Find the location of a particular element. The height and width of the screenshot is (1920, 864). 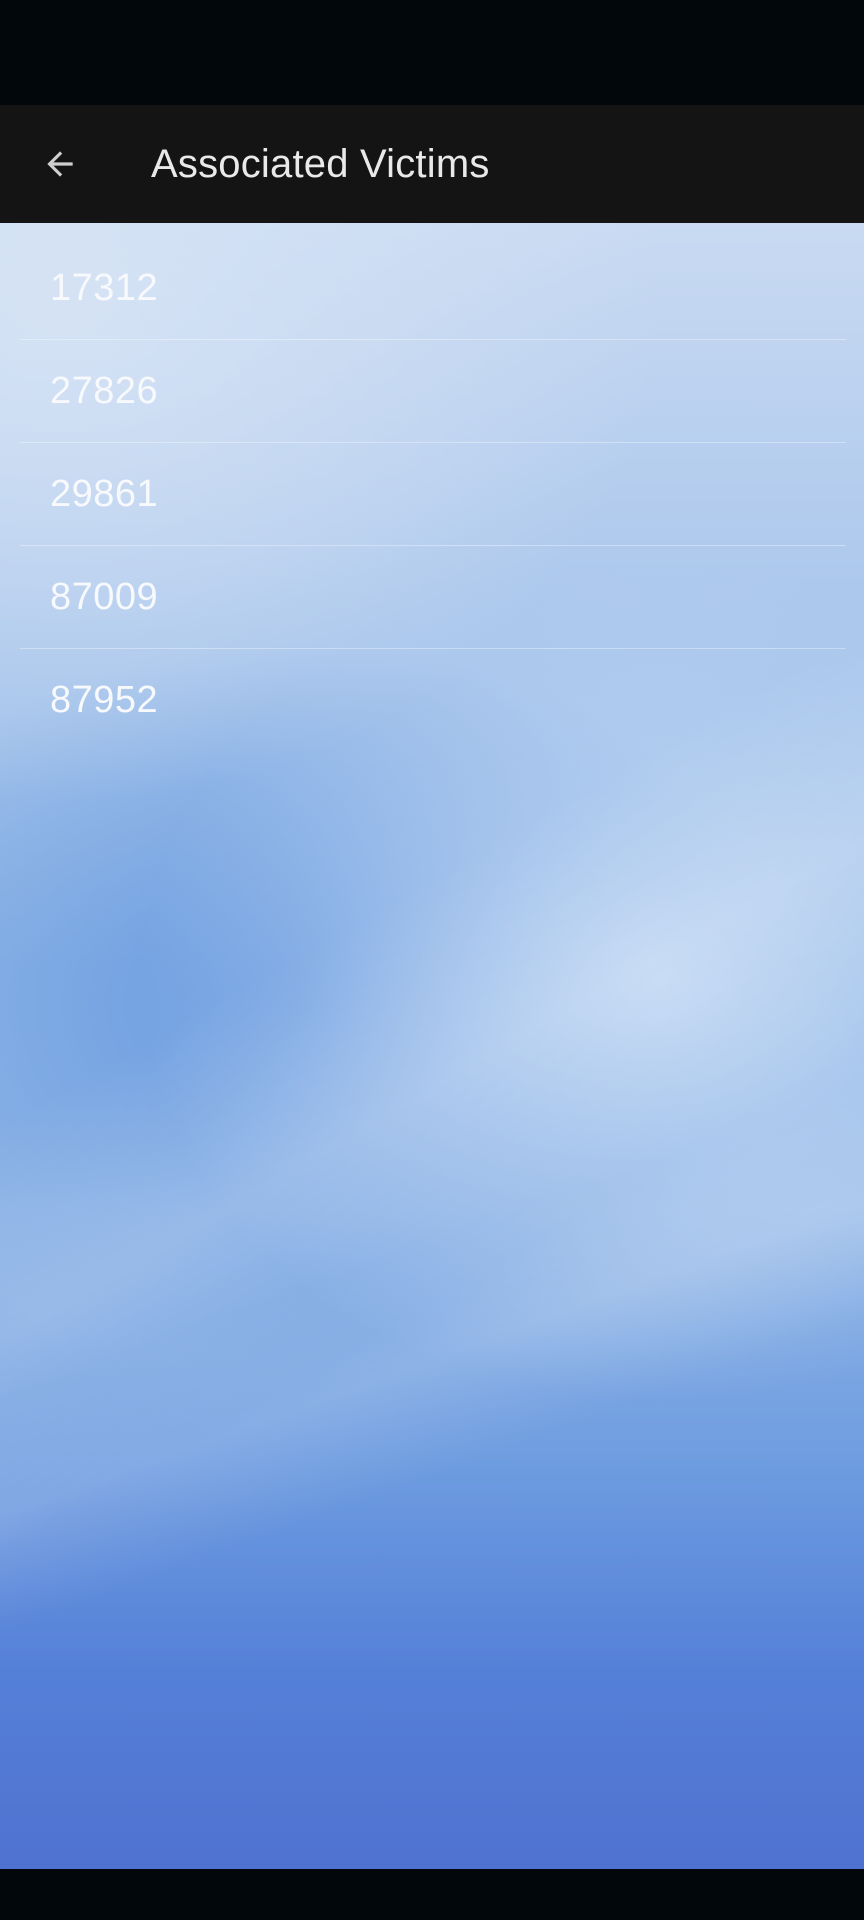

list-item: 17312 is located at coordinates (432, 281).